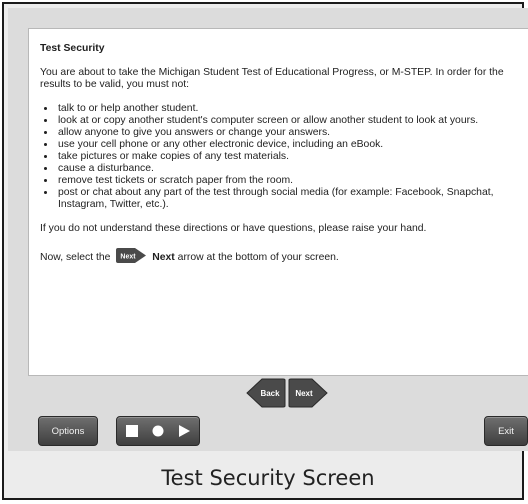  Describe the element at coordinates (163, 257) in the screenshot. I see `instruction-bold: Next` at that location.